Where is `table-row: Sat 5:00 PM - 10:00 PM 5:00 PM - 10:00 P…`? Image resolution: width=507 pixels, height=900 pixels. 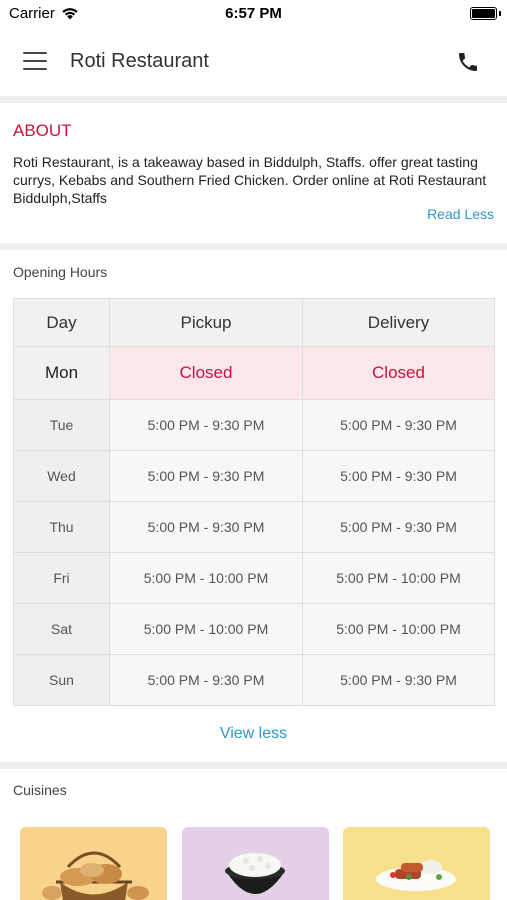 table-row: Sat 5:00 PM - 10:00 PM 5:00 PM - 10:00 P… is located at coordinates (254, 629).